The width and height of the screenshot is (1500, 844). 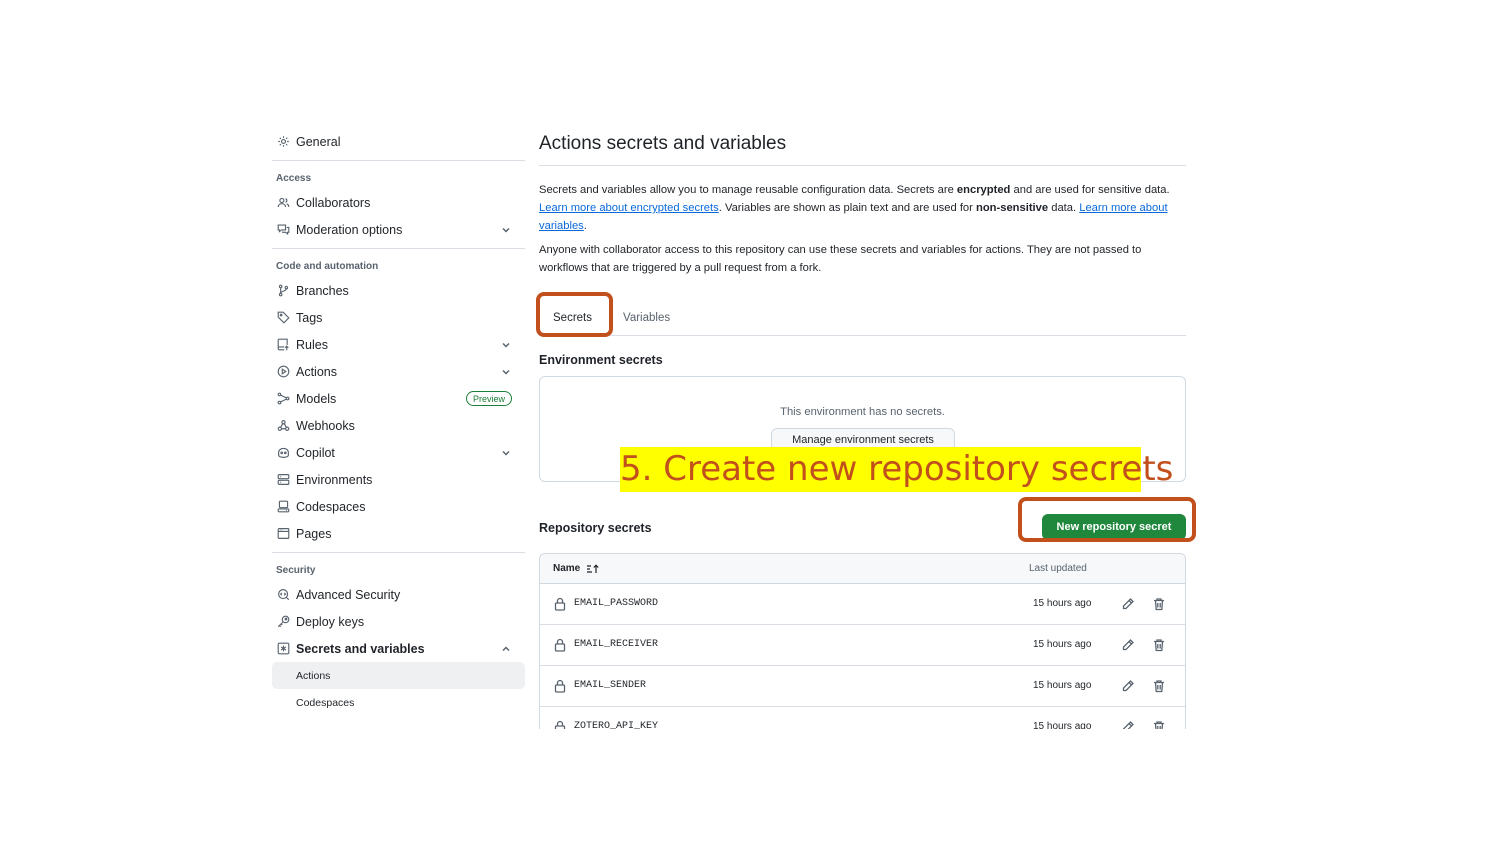 What do you see at coordinates (283, 426) in the screenshot?
I see `webhook-icon` at bounding box center [283, 426].